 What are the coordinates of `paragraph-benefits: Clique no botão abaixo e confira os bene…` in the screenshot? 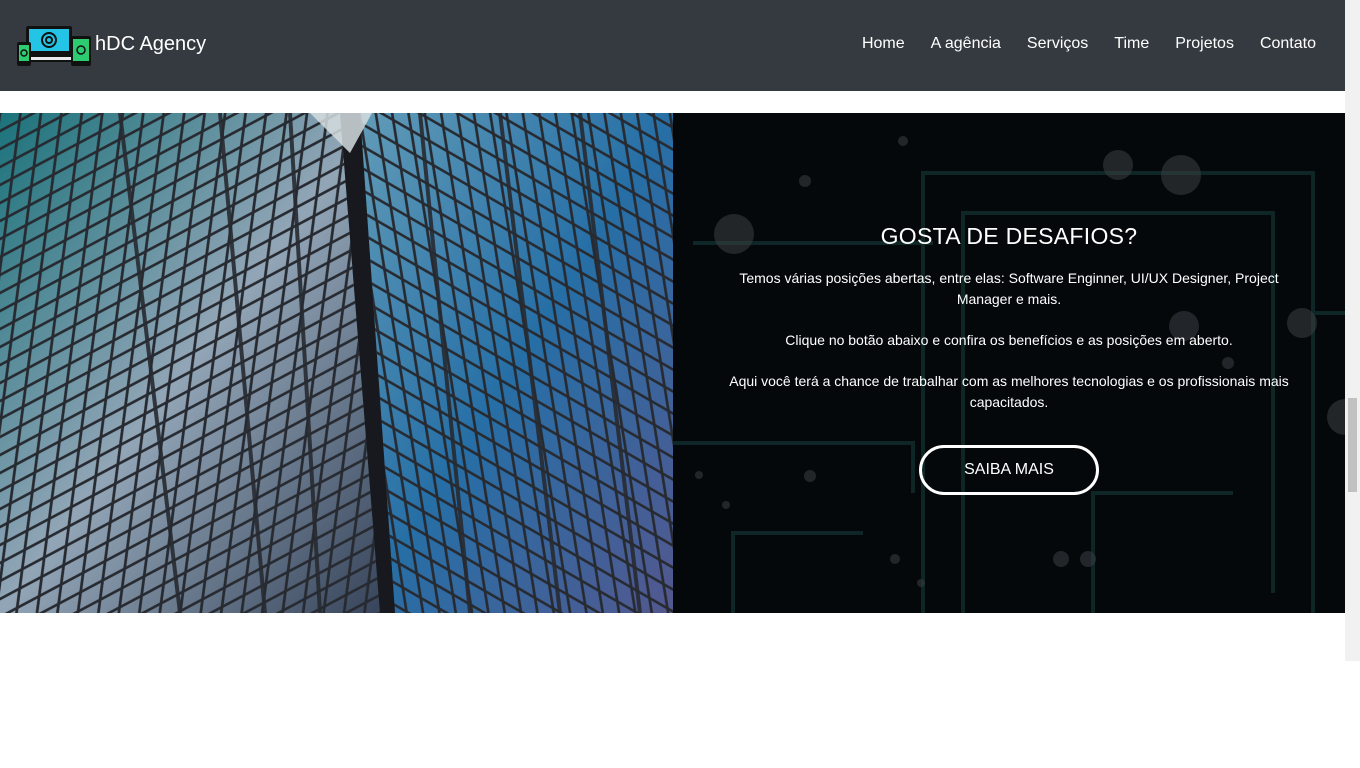 It's located at (1009, 340).